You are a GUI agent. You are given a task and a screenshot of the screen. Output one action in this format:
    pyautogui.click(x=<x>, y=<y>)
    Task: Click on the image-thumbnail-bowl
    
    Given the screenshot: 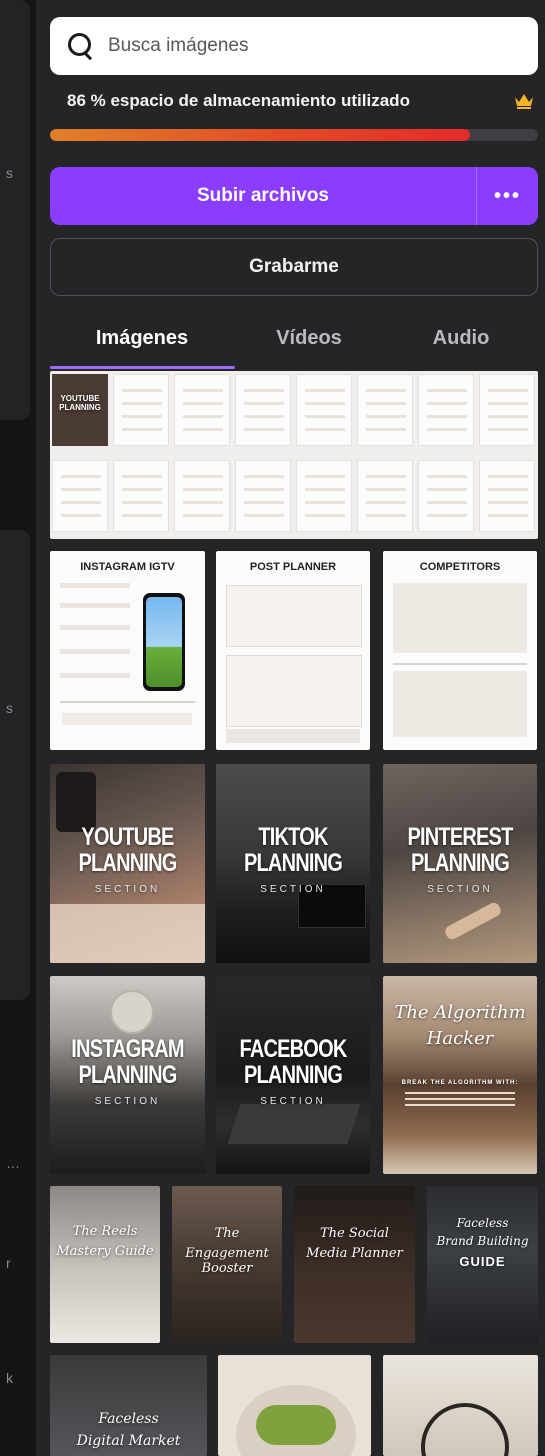 What is the action you would take?
    pyautogui.click(x=460, y=1405)
    